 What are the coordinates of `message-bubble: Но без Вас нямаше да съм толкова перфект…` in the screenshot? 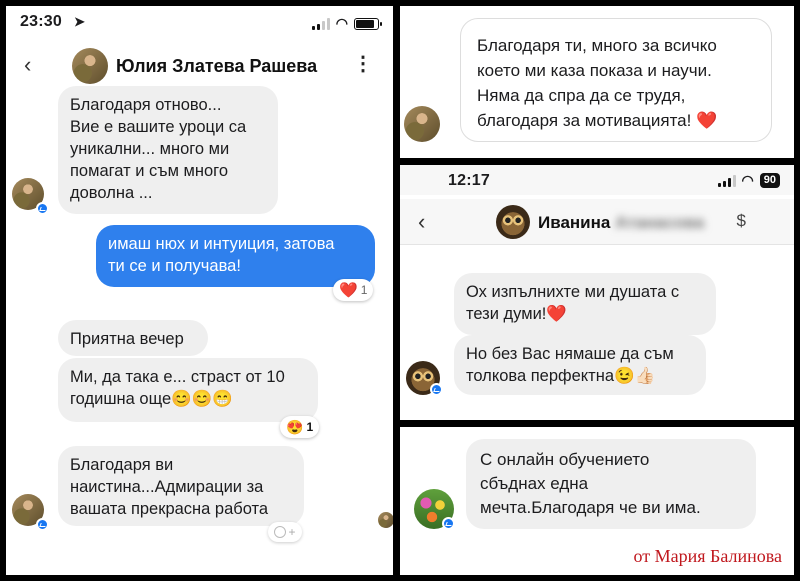 It's located at (580, 365).